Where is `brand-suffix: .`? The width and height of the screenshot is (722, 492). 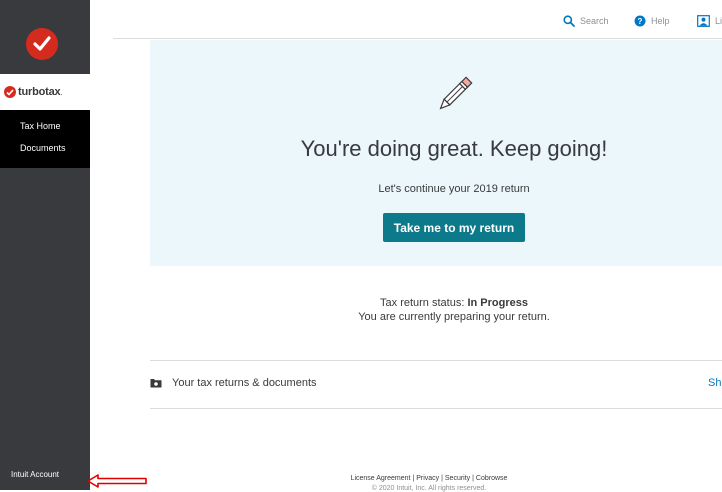
brand-suffix: . is located at coordinates (61, 92).